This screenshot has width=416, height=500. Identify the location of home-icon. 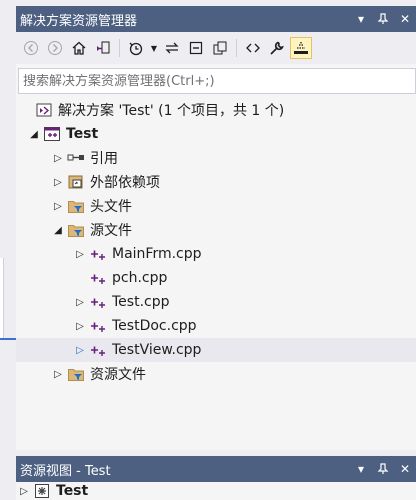
(79, 48).